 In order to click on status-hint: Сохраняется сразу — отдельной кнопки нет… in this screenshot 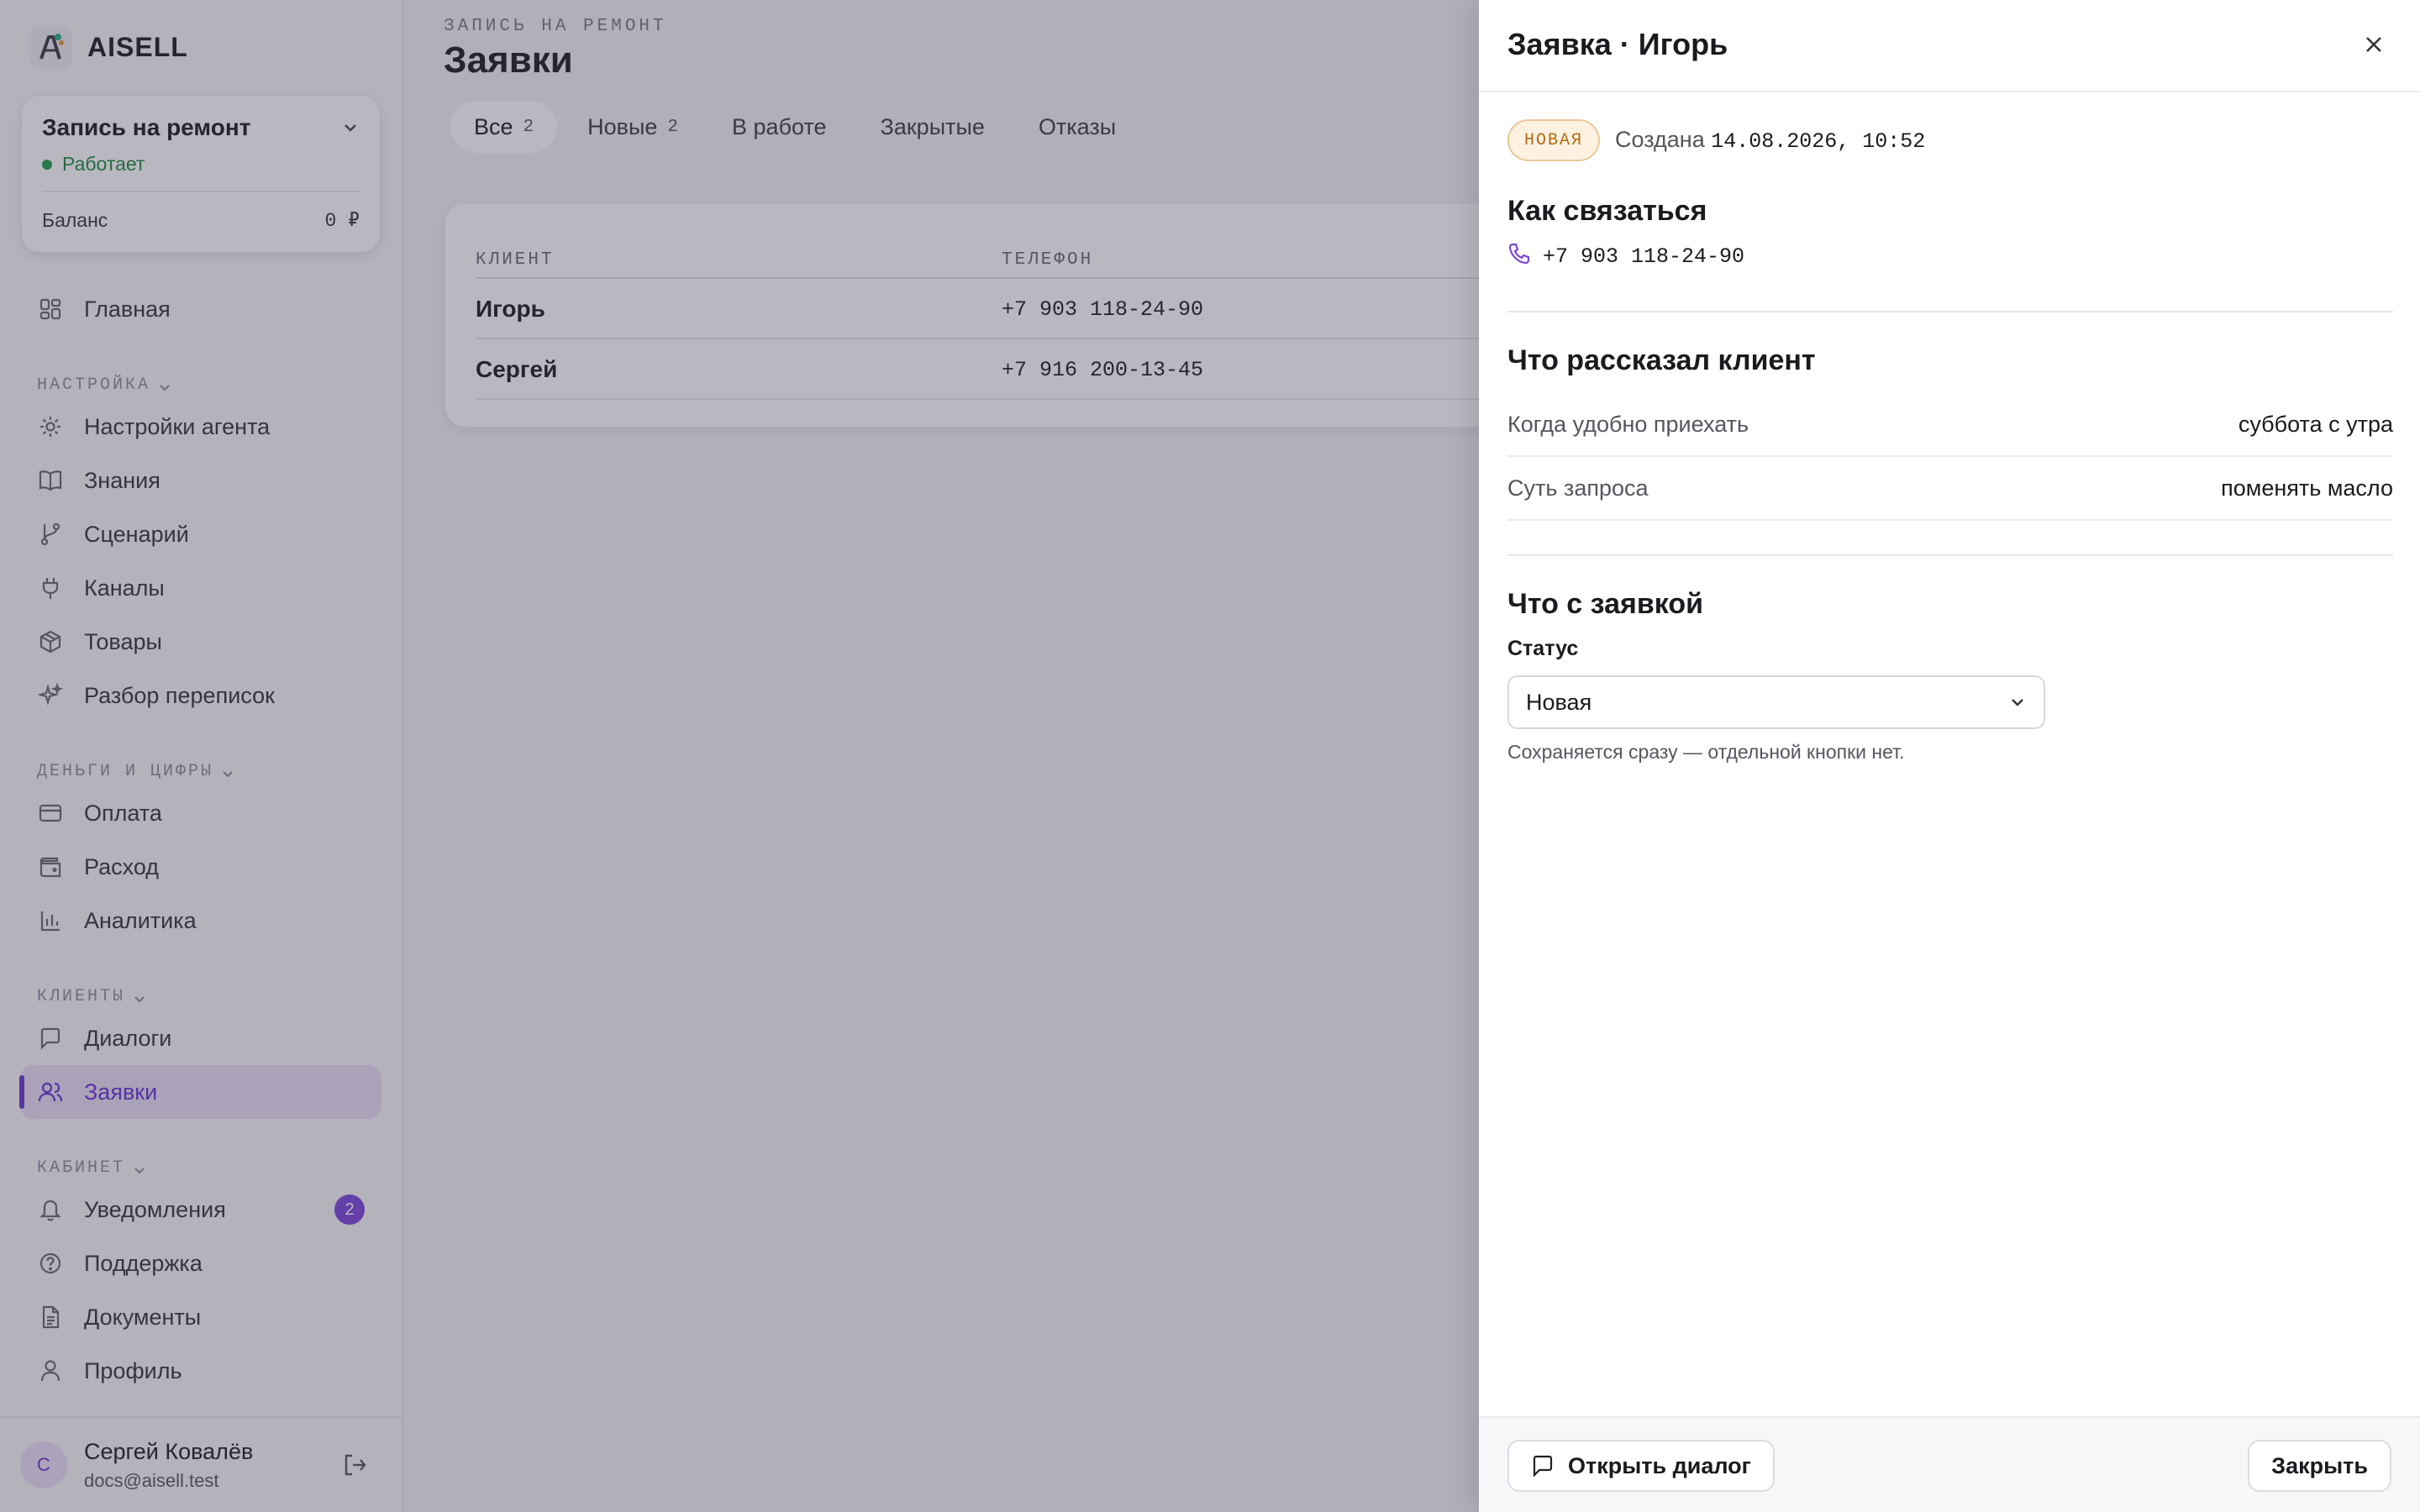, I will do `click(1706, 752)`.